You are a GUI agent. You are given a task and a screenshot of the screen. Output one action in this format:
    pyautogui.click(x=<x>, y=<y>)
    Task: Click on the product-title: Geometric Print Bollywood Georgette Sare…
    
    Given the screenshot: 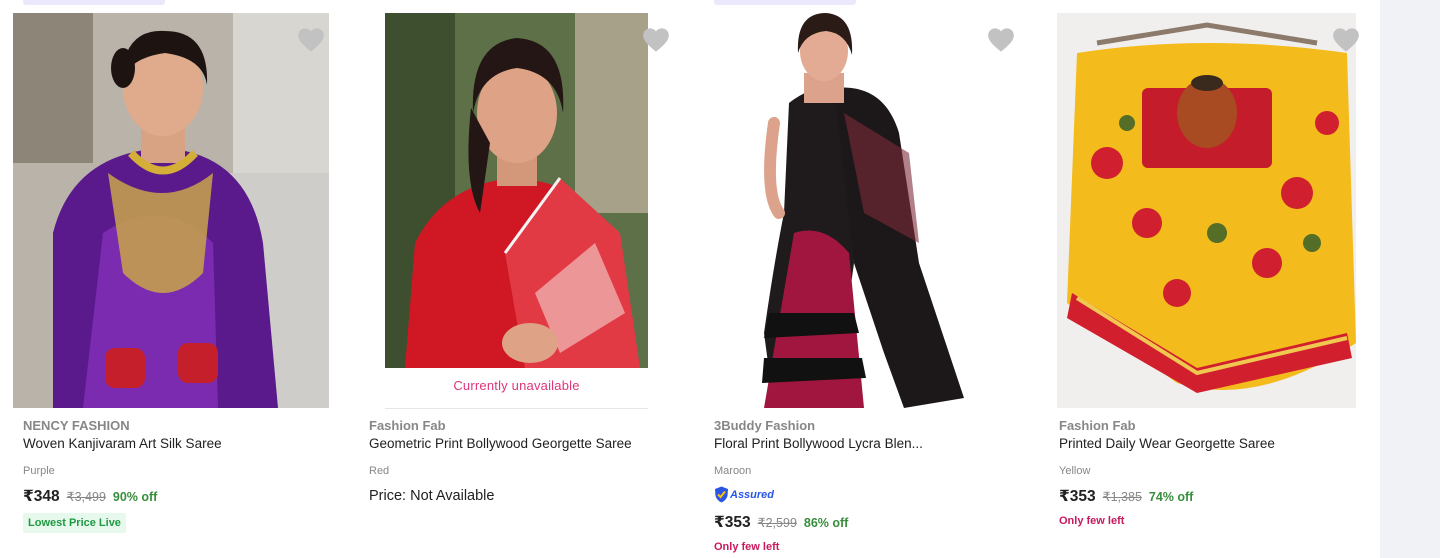 What is the action you would take?
    pyautogui.click(x=500, y=443)
    